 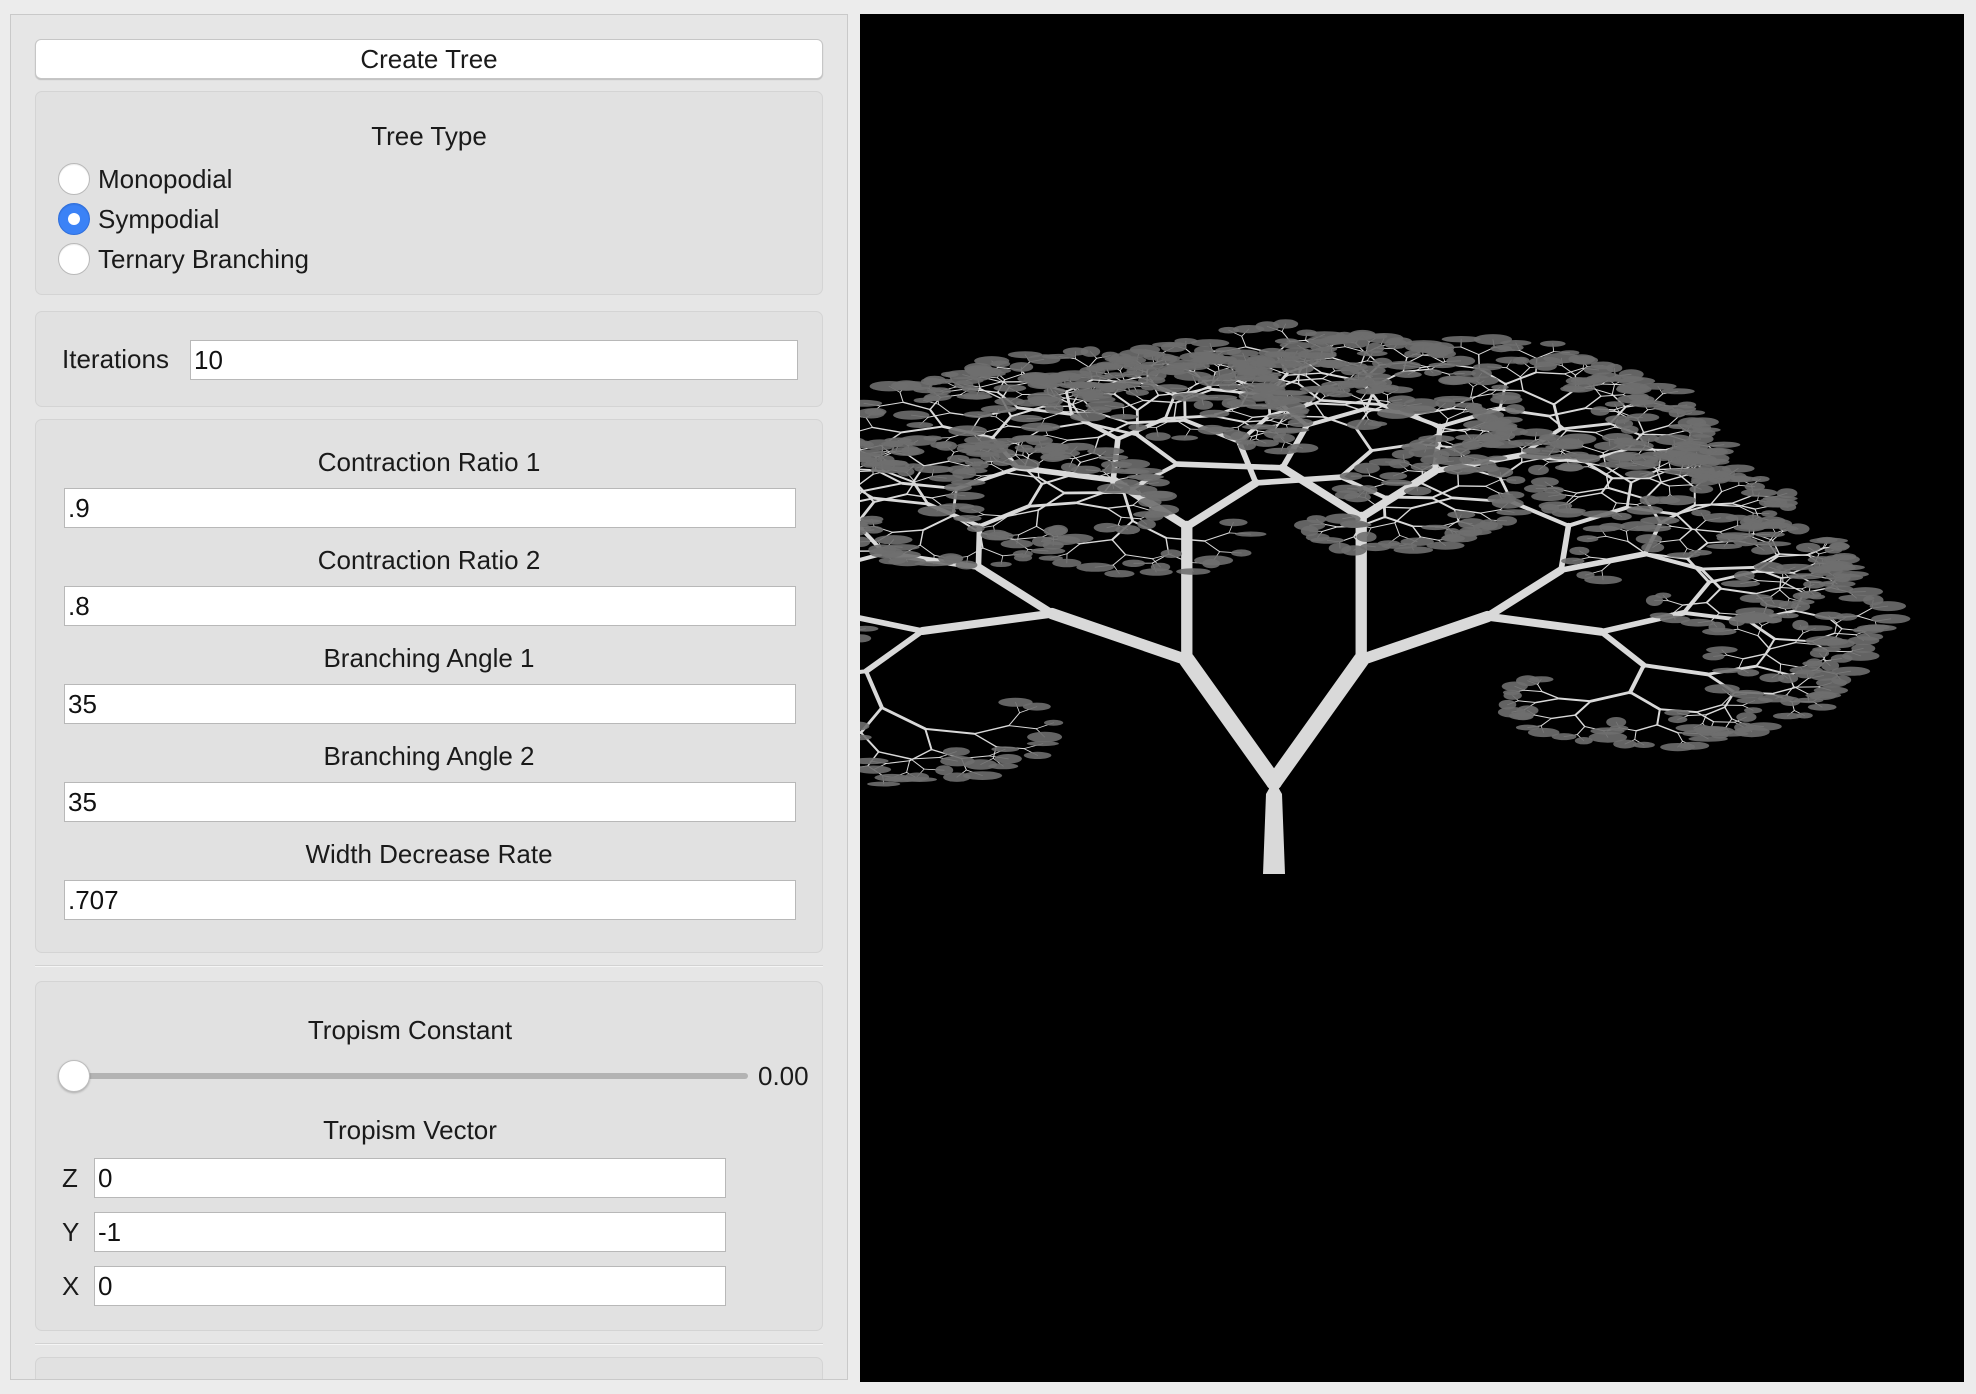 What do you see at coordinates (138, 219) in the screenshot?
I see `radio-sympodial: Sympodial` at bounding box center [138, 219].